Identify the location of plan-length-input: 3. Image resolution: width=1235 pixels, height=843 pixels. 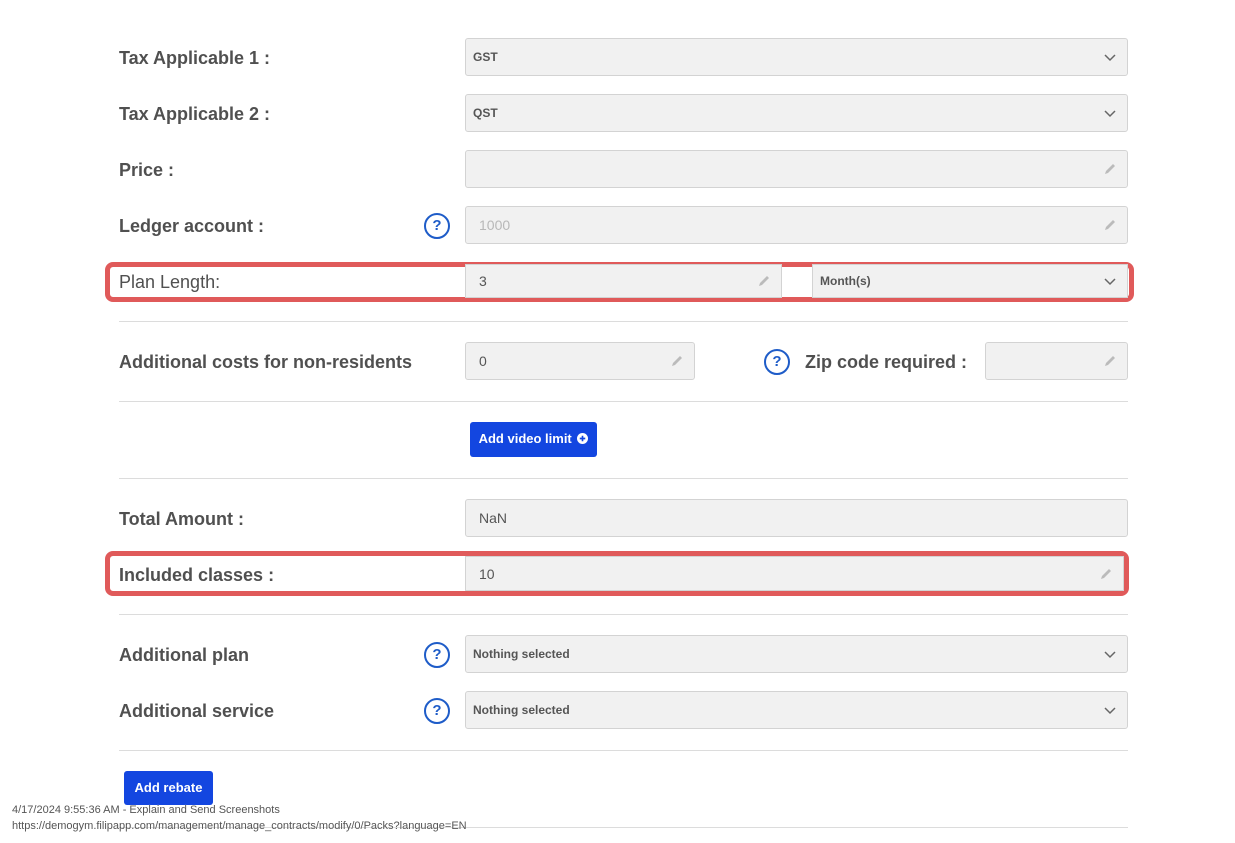
(623, 281).